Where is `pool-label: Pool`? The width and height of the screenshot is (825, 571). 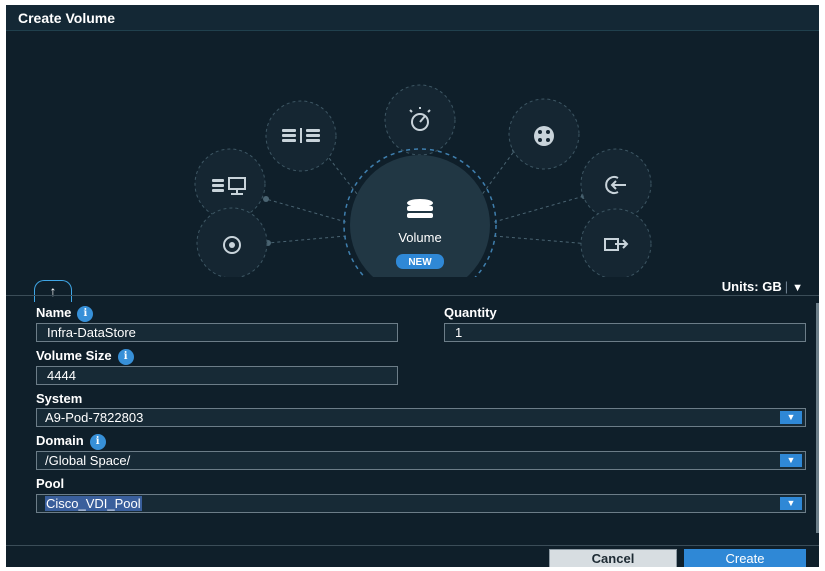 pool-label: Pool is located at coordinates (50, 483).